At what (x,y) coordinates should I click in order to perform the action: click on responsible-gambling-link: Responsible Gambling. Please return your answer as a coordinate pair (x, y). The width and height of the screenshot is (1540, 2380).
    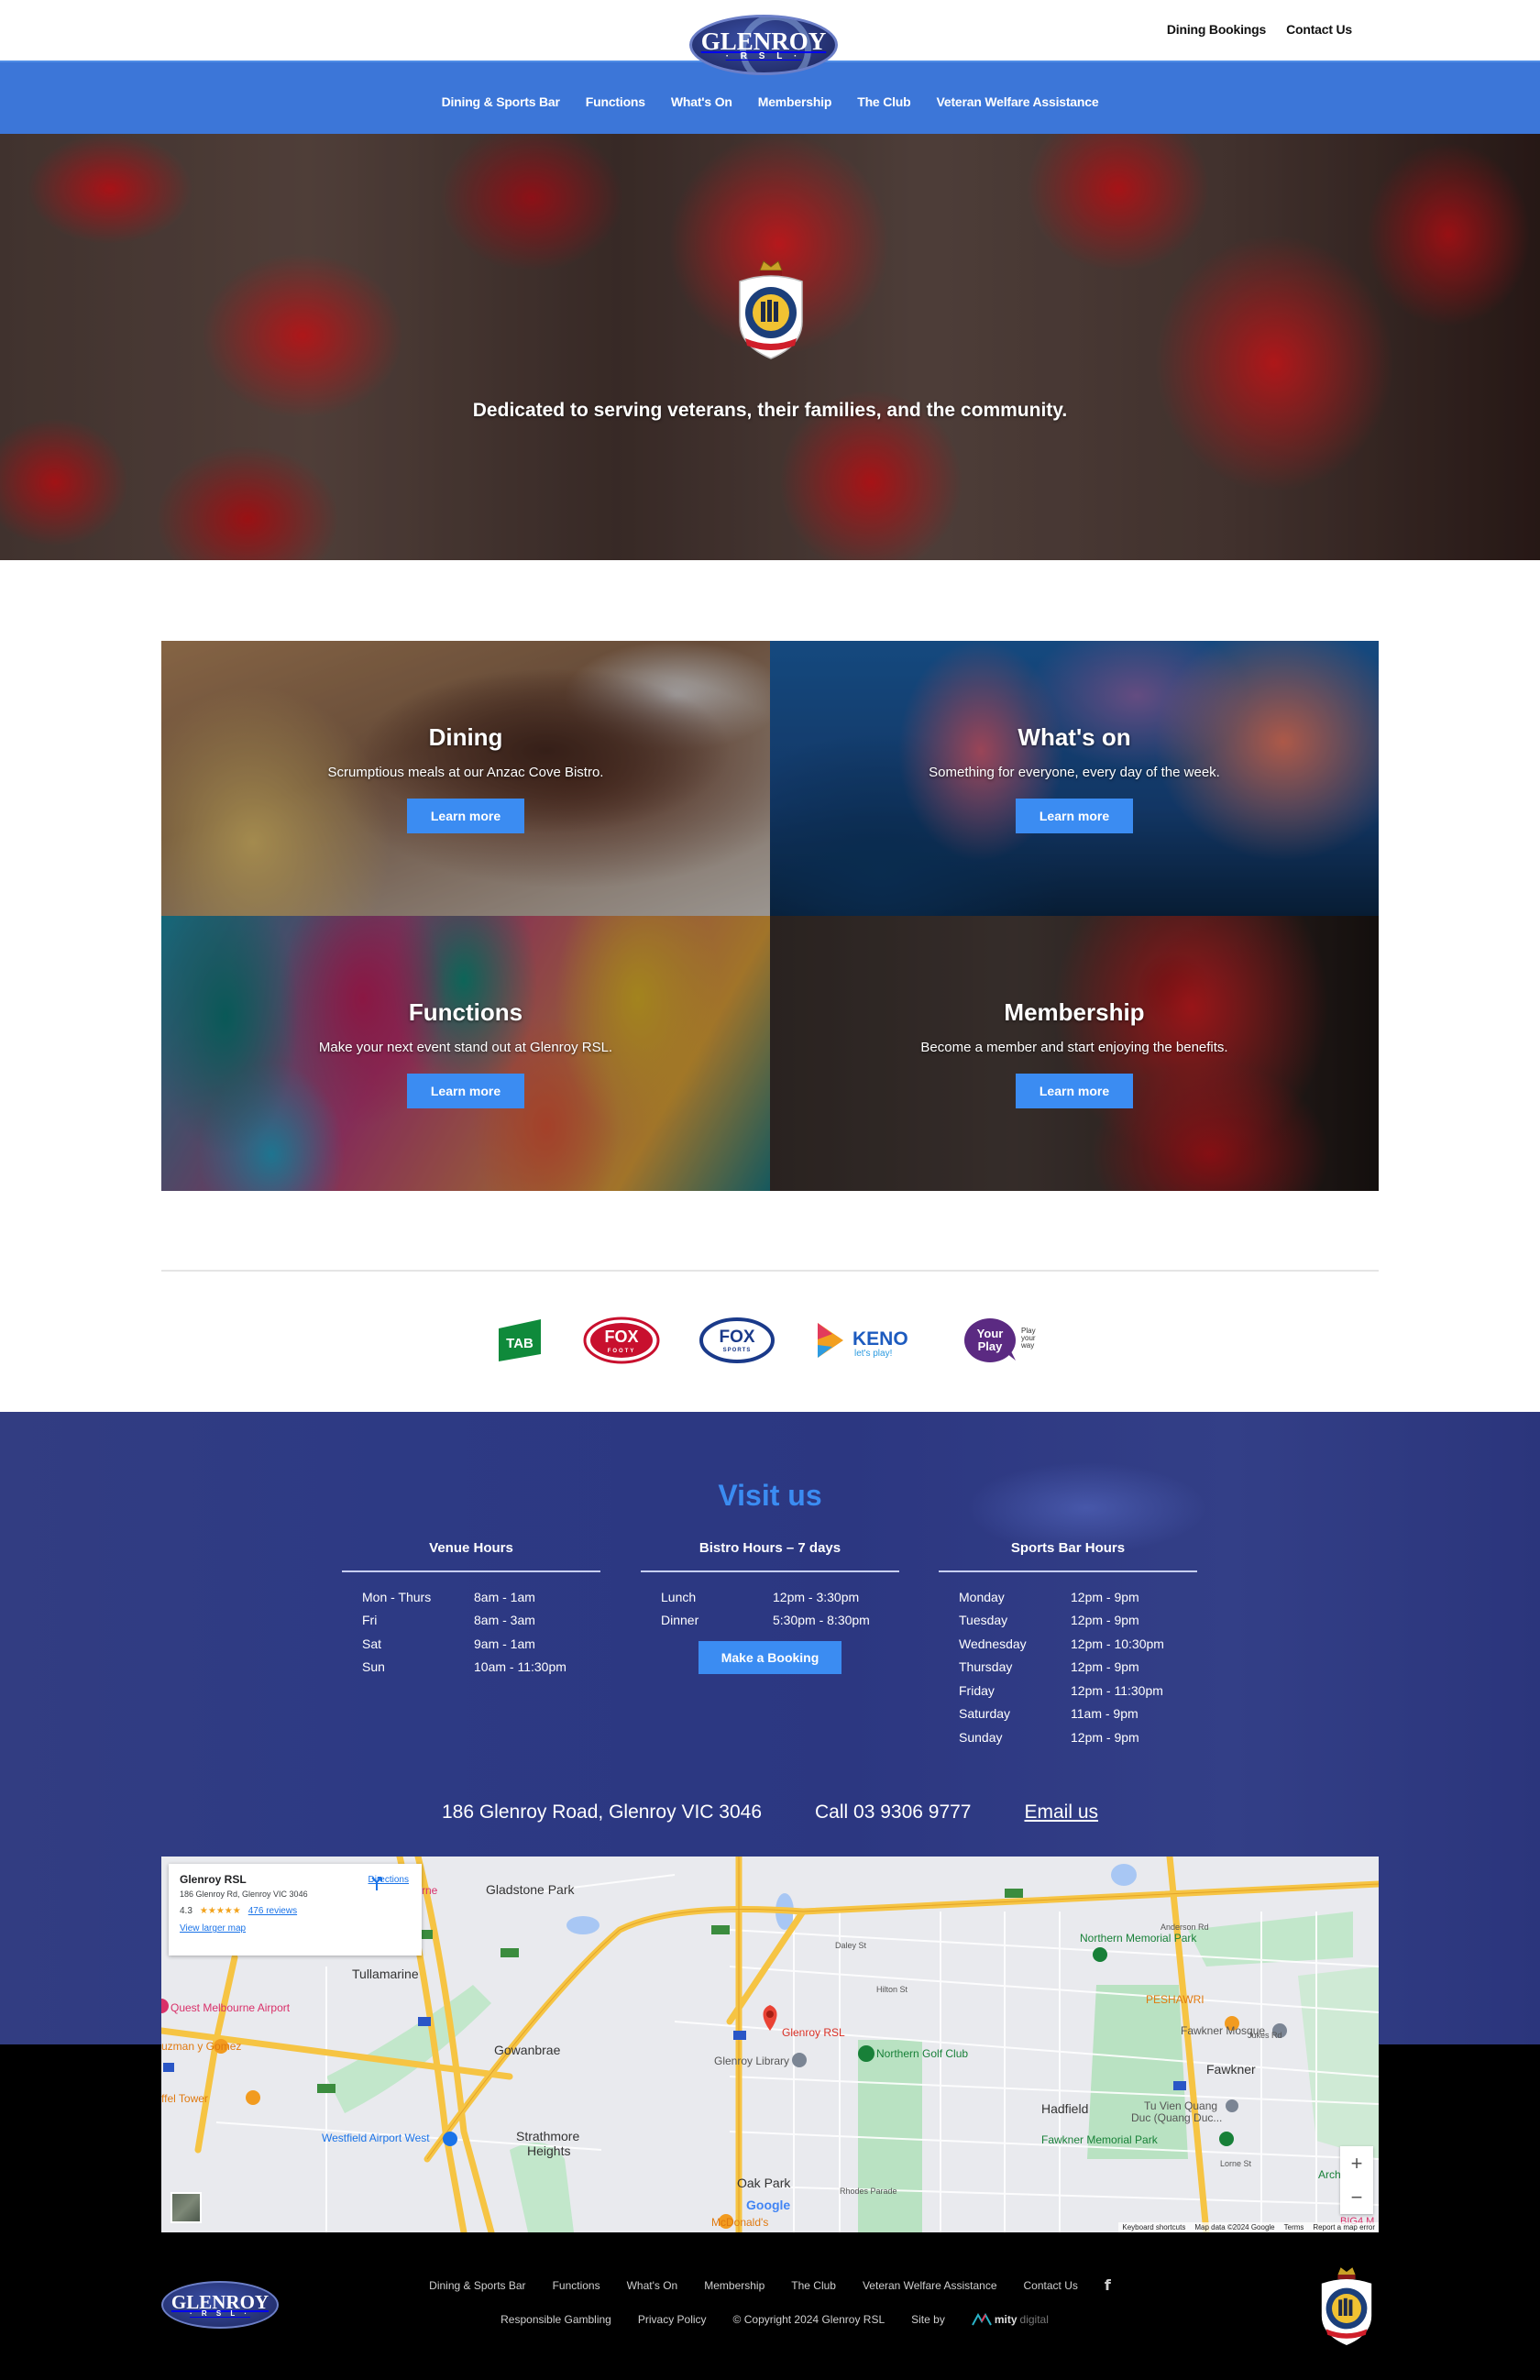
    Looking at the image, I should click on (555, 2319).